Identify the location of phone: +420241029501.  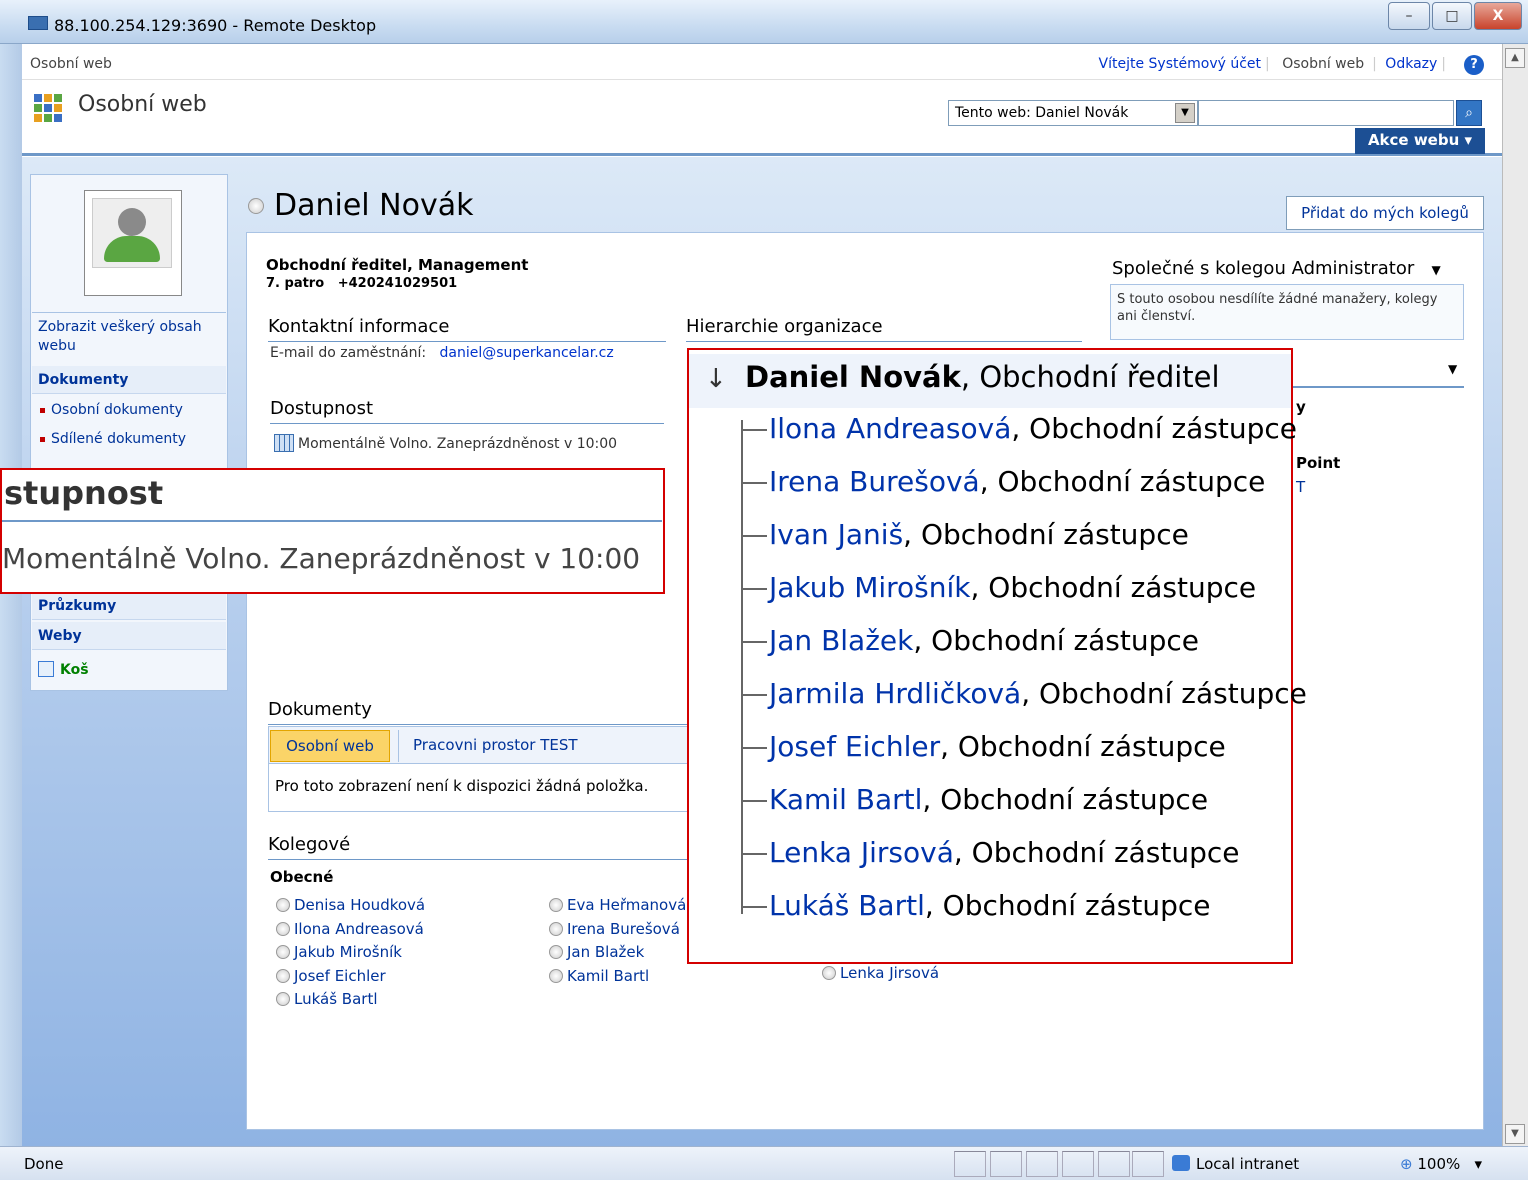
(397, 283).